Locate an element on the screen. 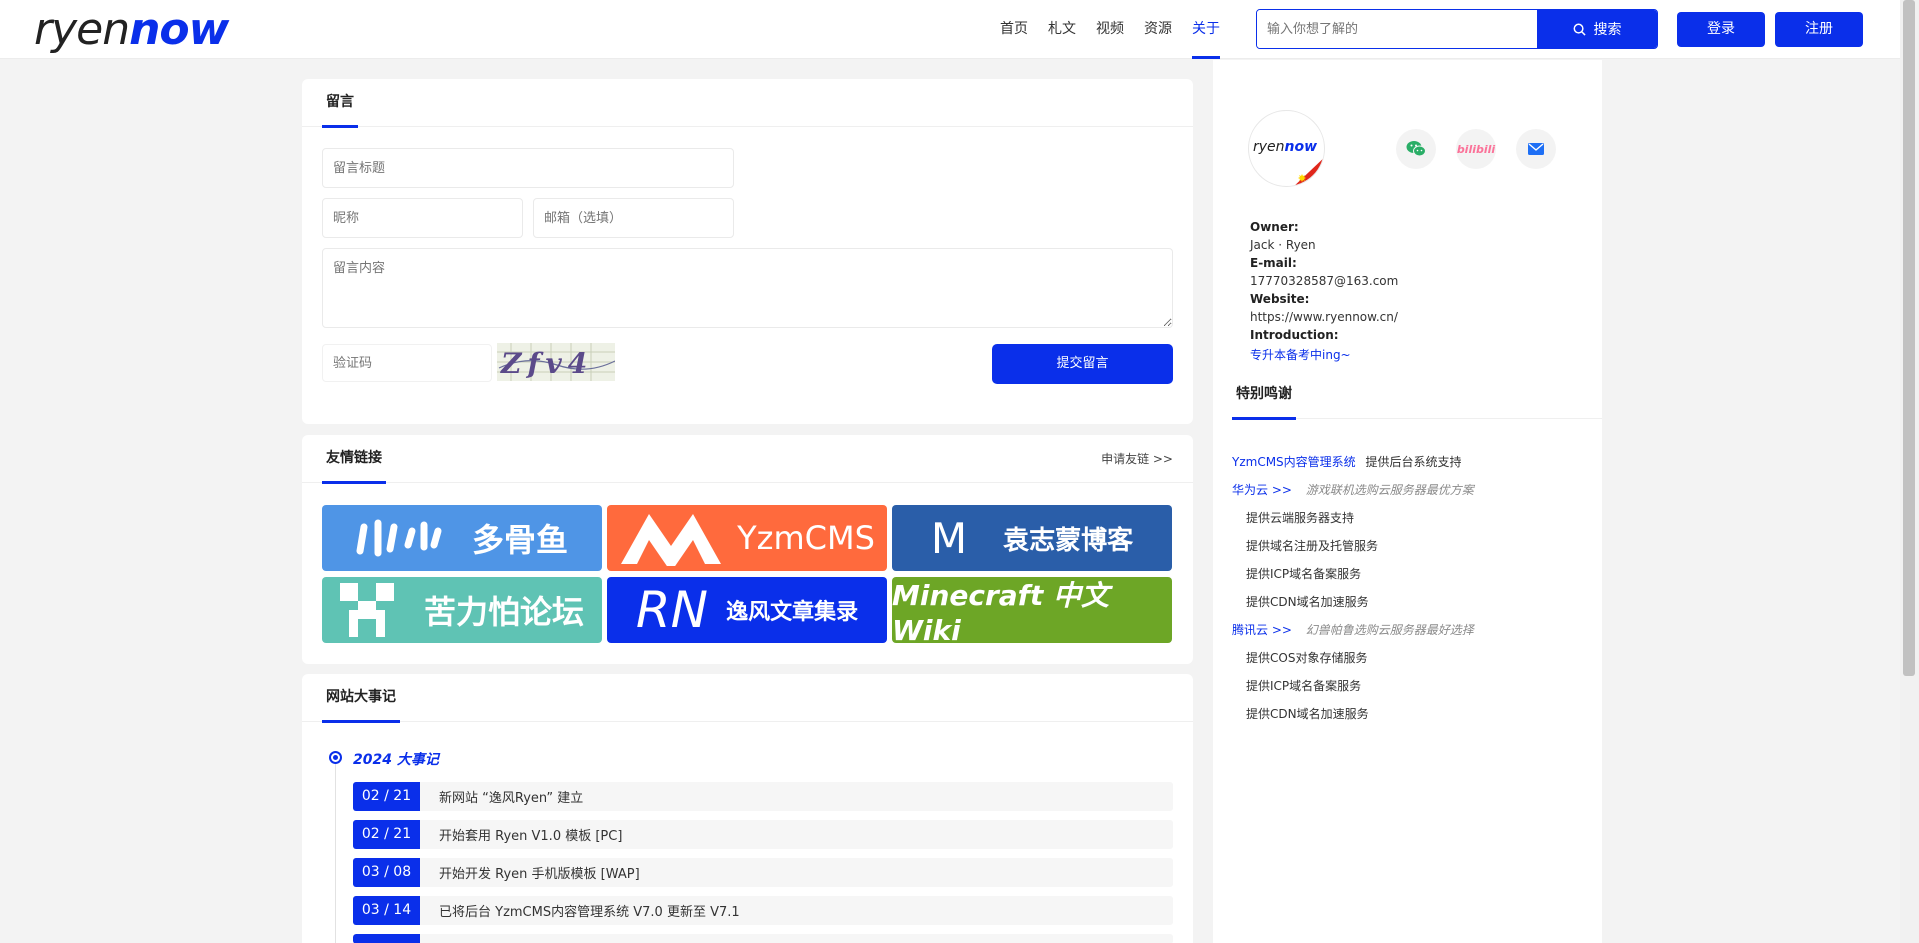  thanks-tencent: 腾讯云 >> 幻兽帕鲁选购云服务器最好选择 is located at coordinates (1353, 629).